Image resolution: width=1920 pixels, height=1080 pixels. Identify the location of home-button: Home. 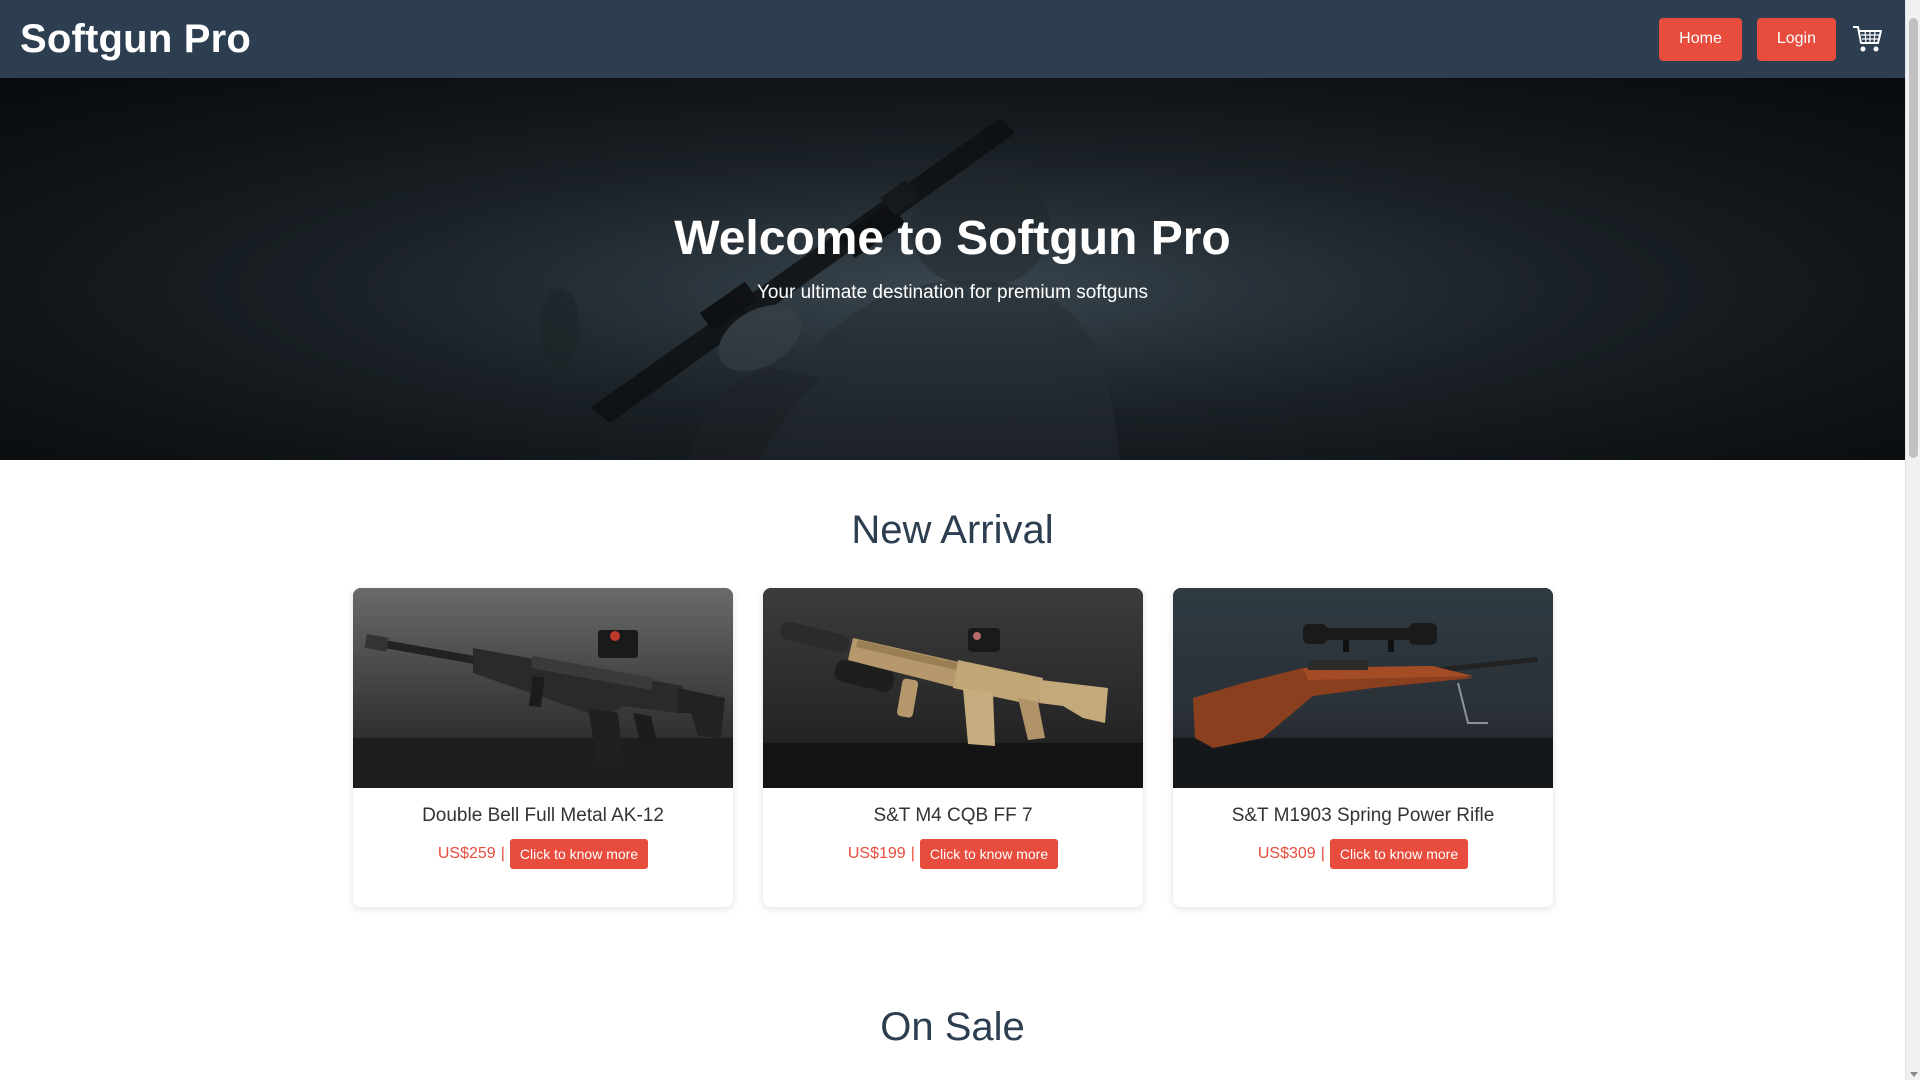
(1700, 39).